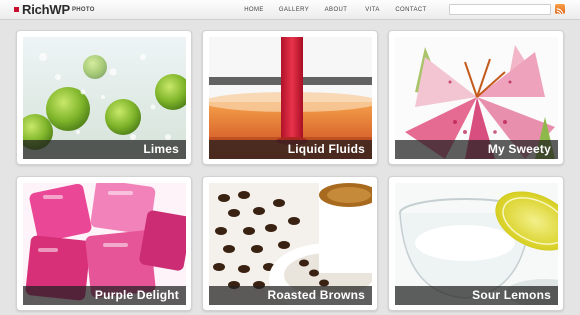 The height and width of the screenshot is (315, 580). I want to click on gallery-card-liquid-fluids: Liquid Fluids, so click(290, 97).